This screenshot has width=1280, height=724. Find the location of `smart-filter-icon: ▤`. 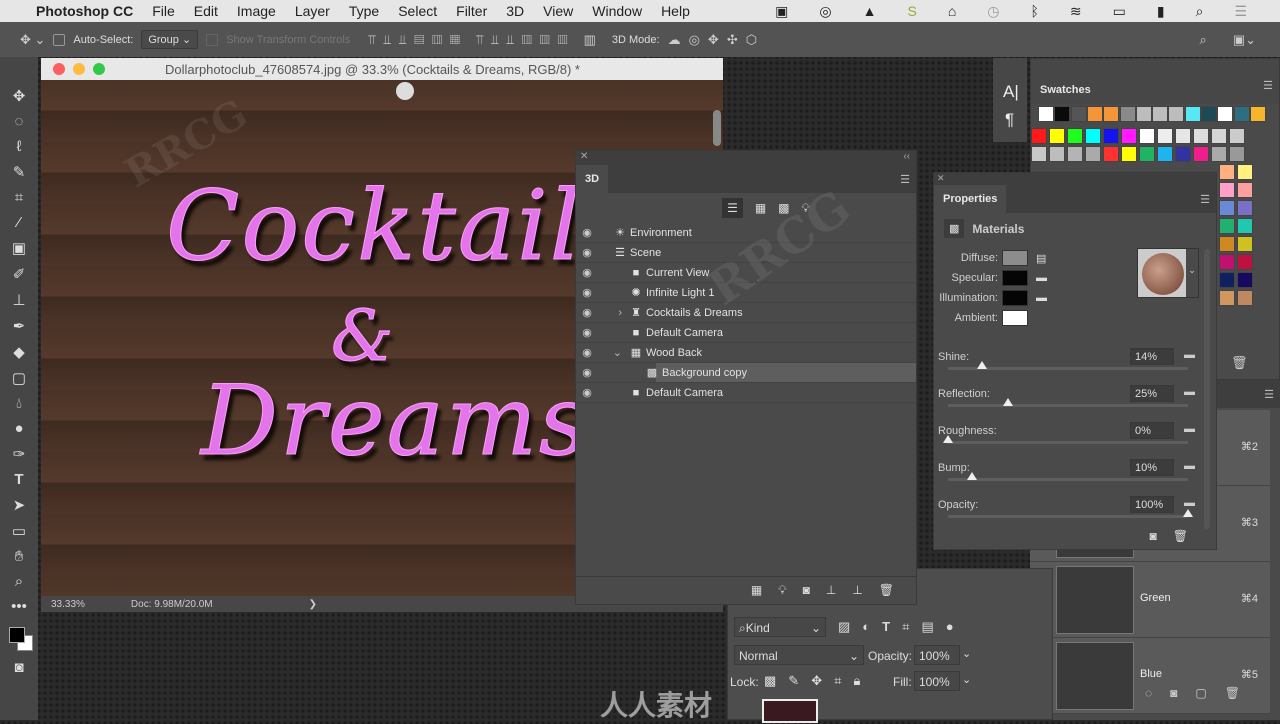

smart-filter-icon: ▤ is located at coordinates (927, 627).